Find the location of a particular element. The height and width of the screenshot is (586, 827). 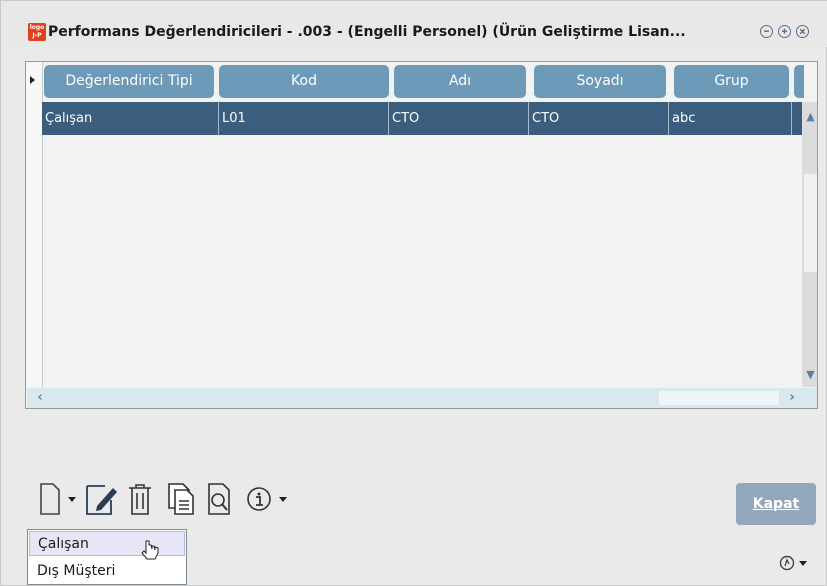

preview-icon is located at coordinates (220, 499).